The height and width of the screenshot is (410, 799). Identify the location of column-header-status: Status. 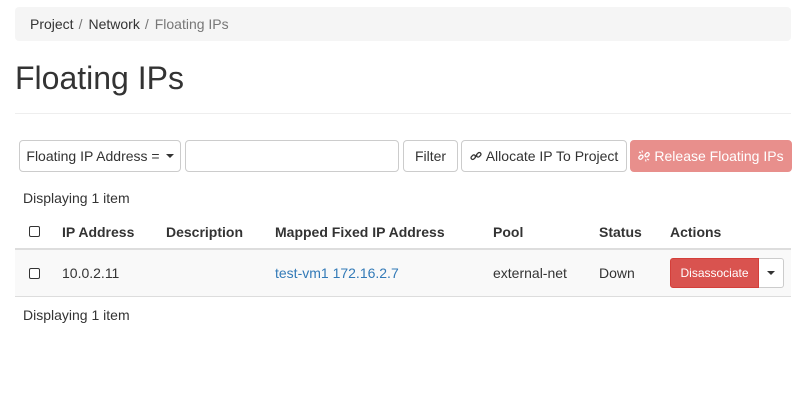
(620, 231).